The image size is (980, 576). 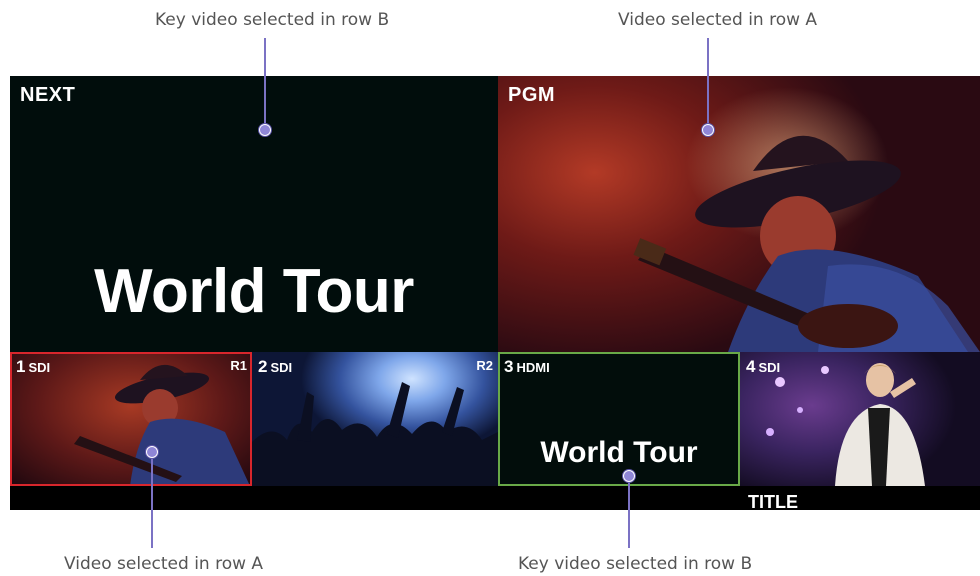 What do you see at coordinates (533, 367) in the screenshot?
I see `input-3-signal: HDMI` at bounding box center [533, 367].